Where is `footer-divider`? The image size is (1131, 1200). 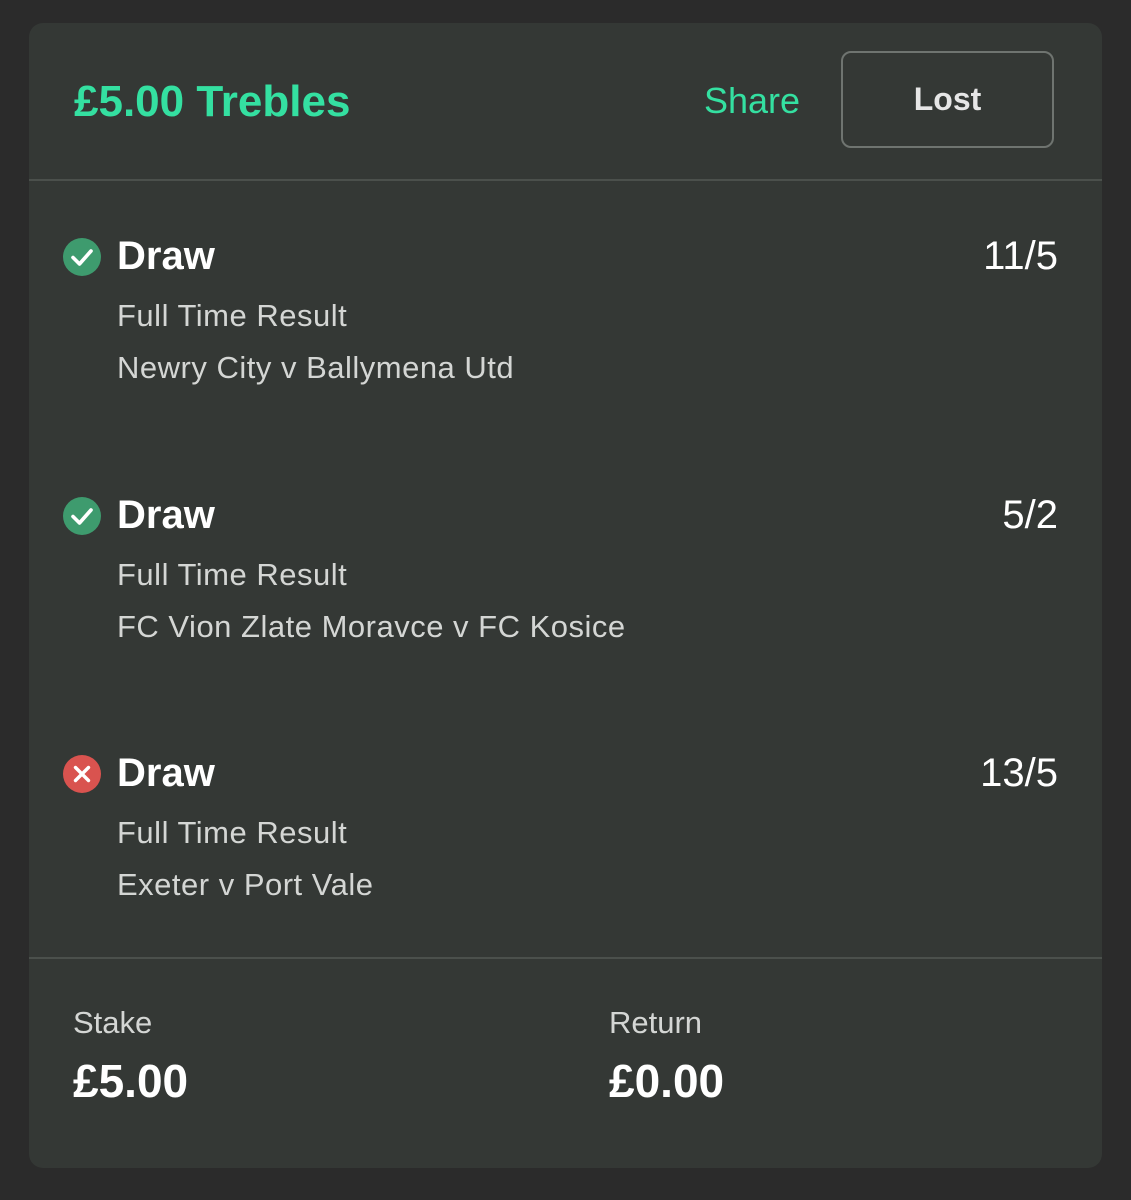
footer-divider is located at coordinates (565, 958).